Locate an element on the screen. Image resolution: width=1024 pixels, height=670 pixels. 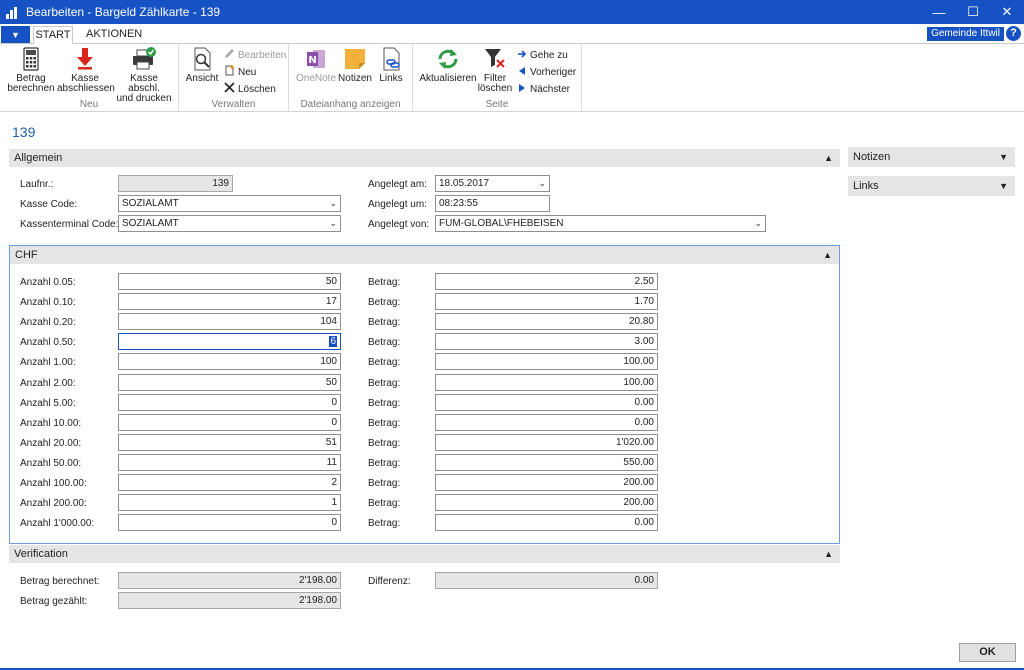
factbox-notizen-title: Notizen is located at coordinates (872, 157).